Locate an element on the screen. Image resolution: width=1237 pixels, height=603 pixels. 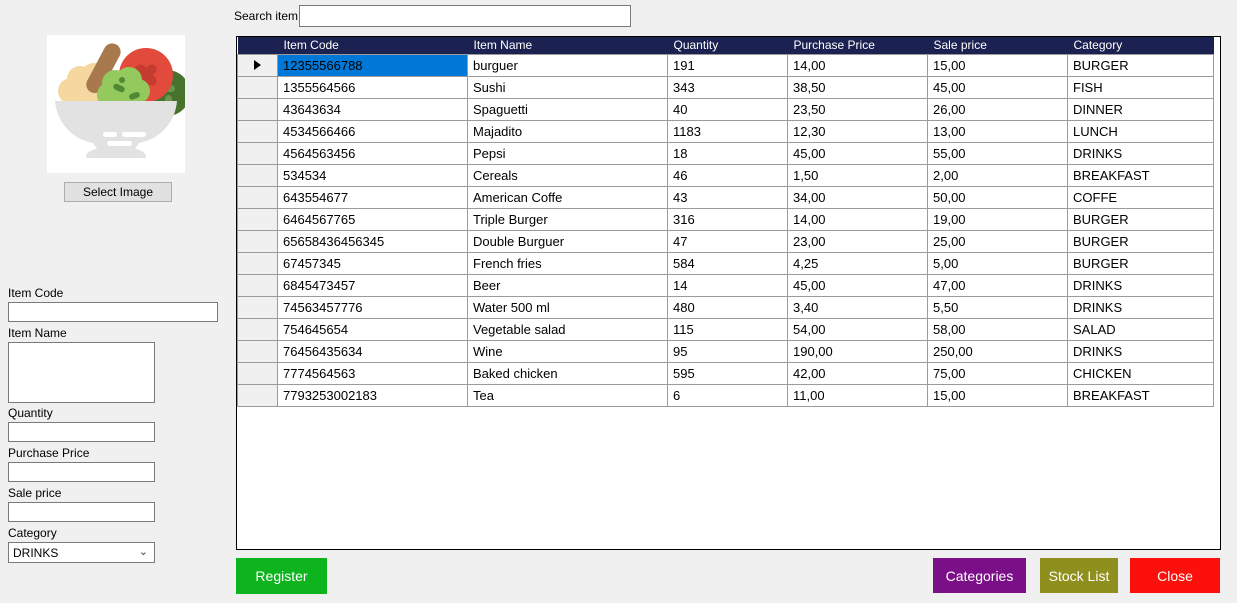
grid-cell: 13,00 is located at coordinates (997, 131).